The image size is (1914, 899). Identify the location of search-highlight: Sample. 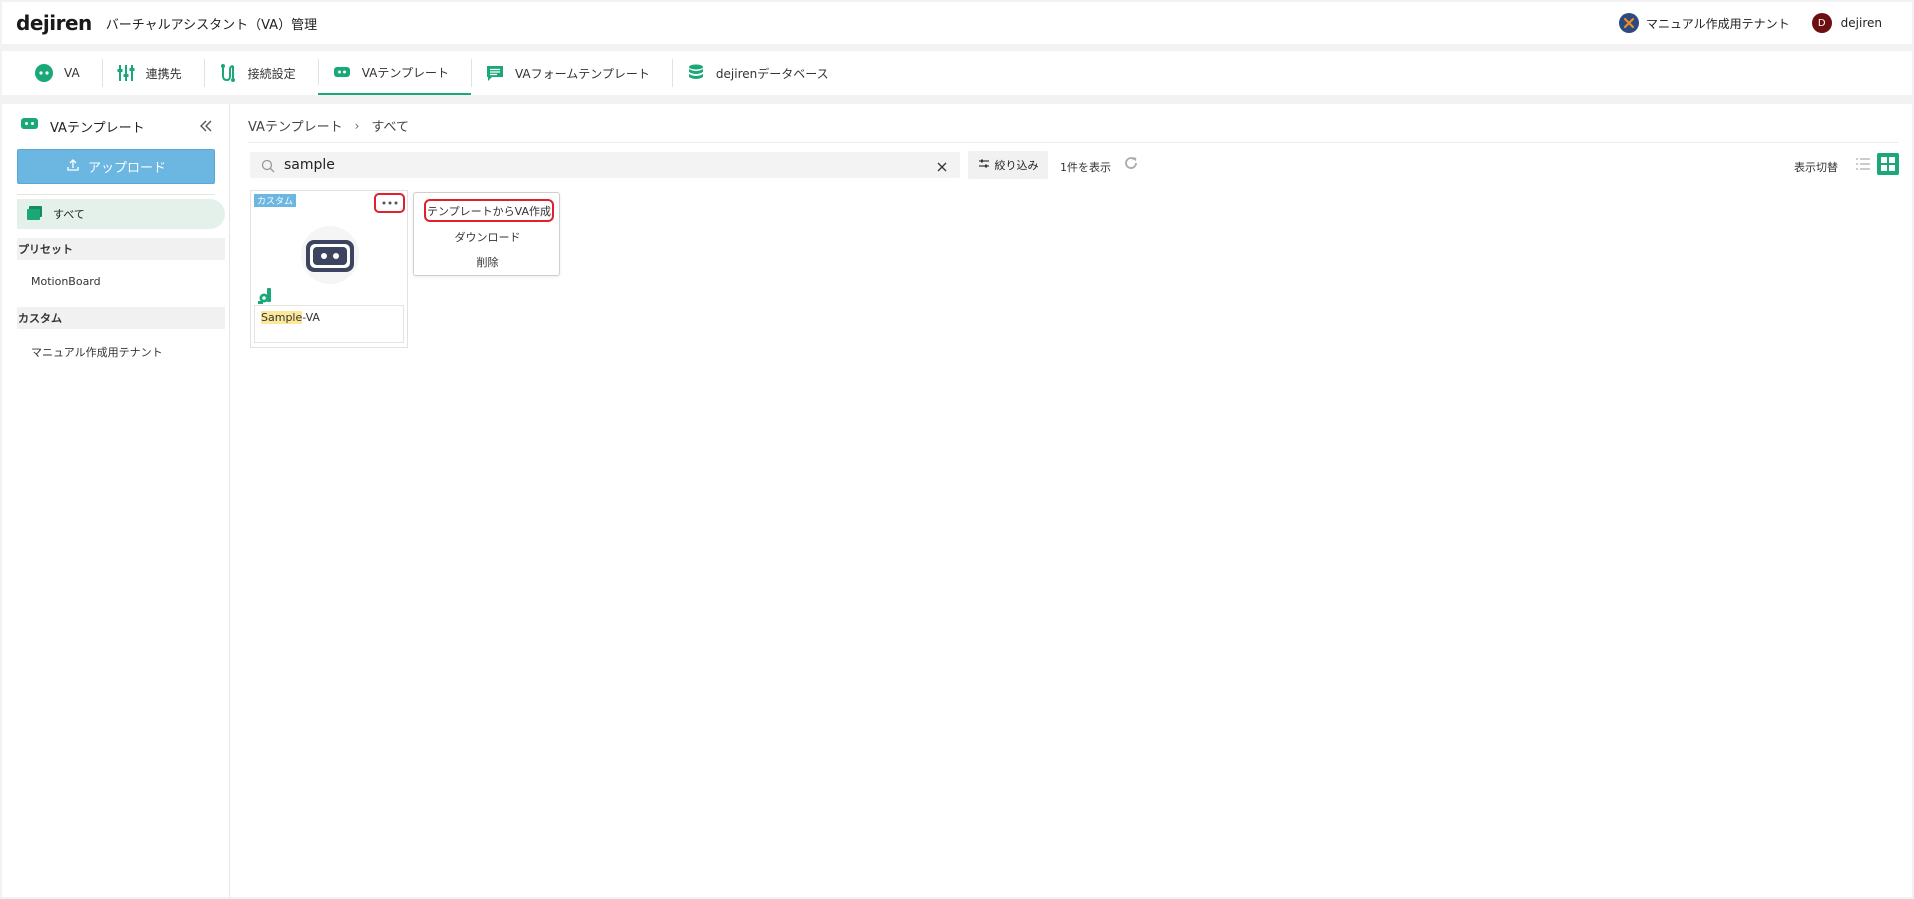
(282, 317).